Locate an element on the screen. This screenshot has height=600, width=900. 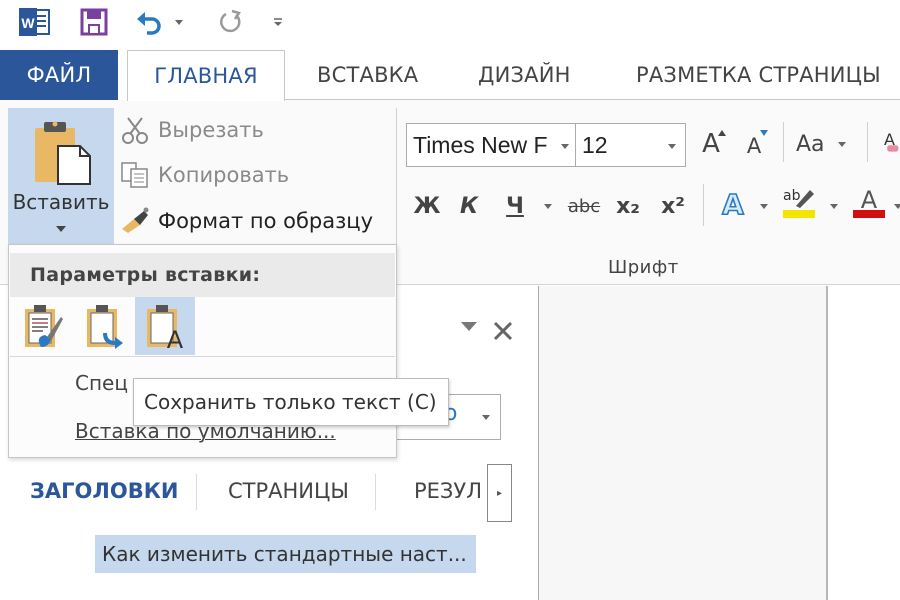
copy-icon is located at coordinates (134, 175).